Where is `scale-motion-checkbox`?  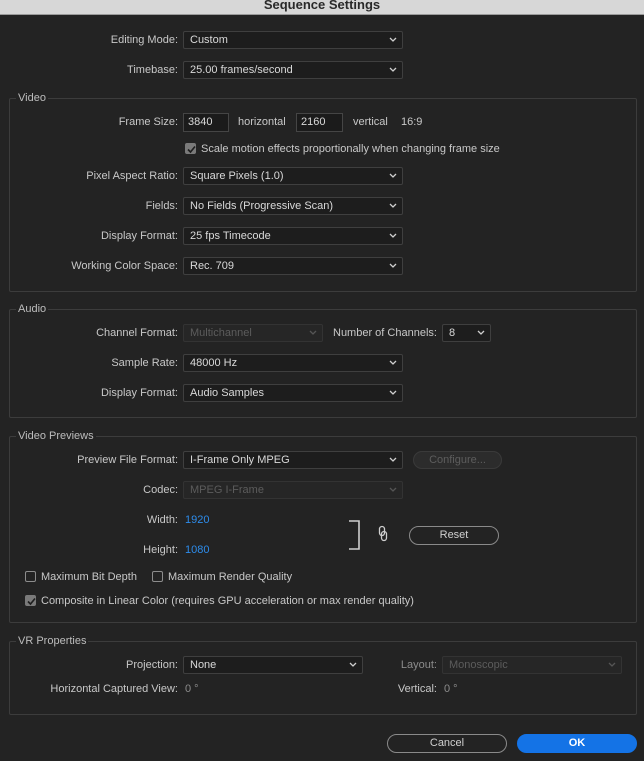 scale-motion-checkbox is located at coordinates (190, 148).